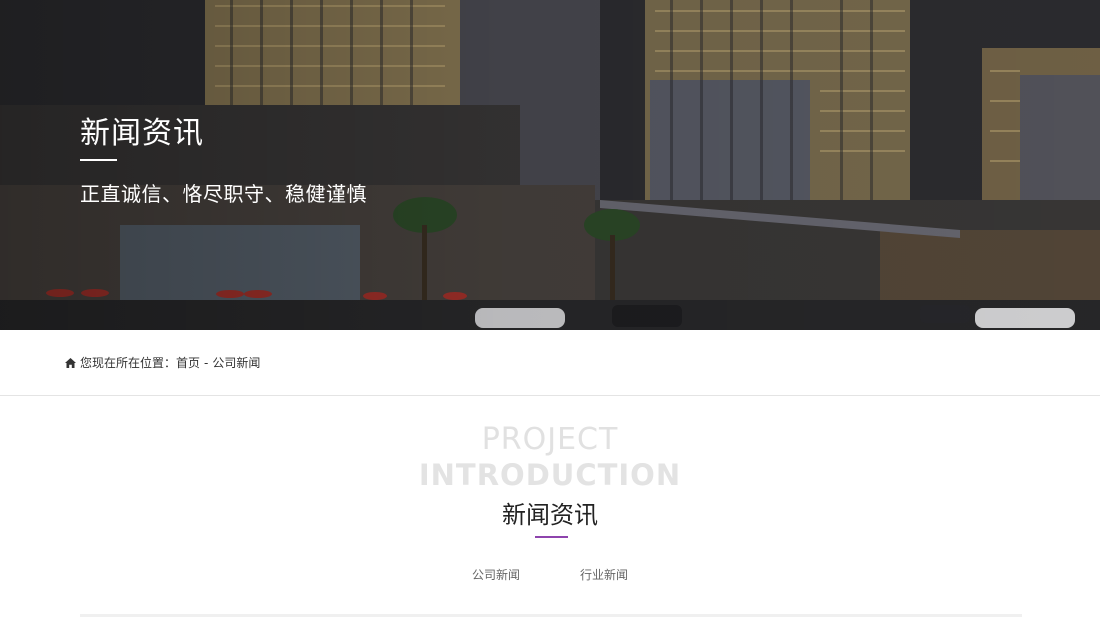 Image resolution: width=1100 pixels, height=618 pixels. I want to click on news-category-tabs: 公司新闻 行业新闻, so click(550, 575).